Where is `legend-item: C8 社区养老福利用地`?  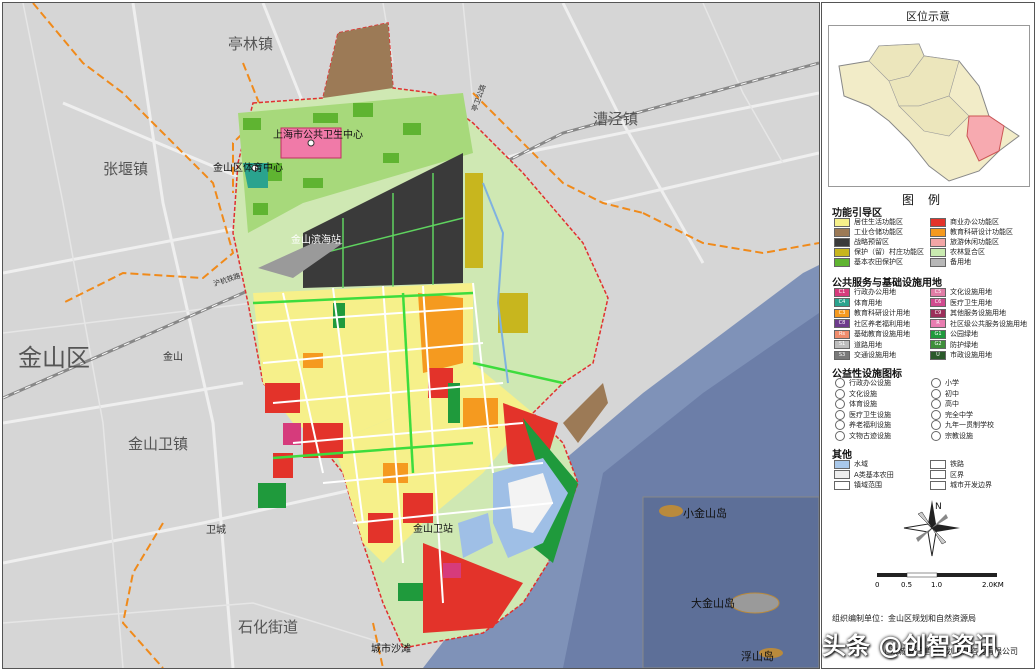
legend-item: C8 社区养老福利用地 is located at coordinates (872, 324).